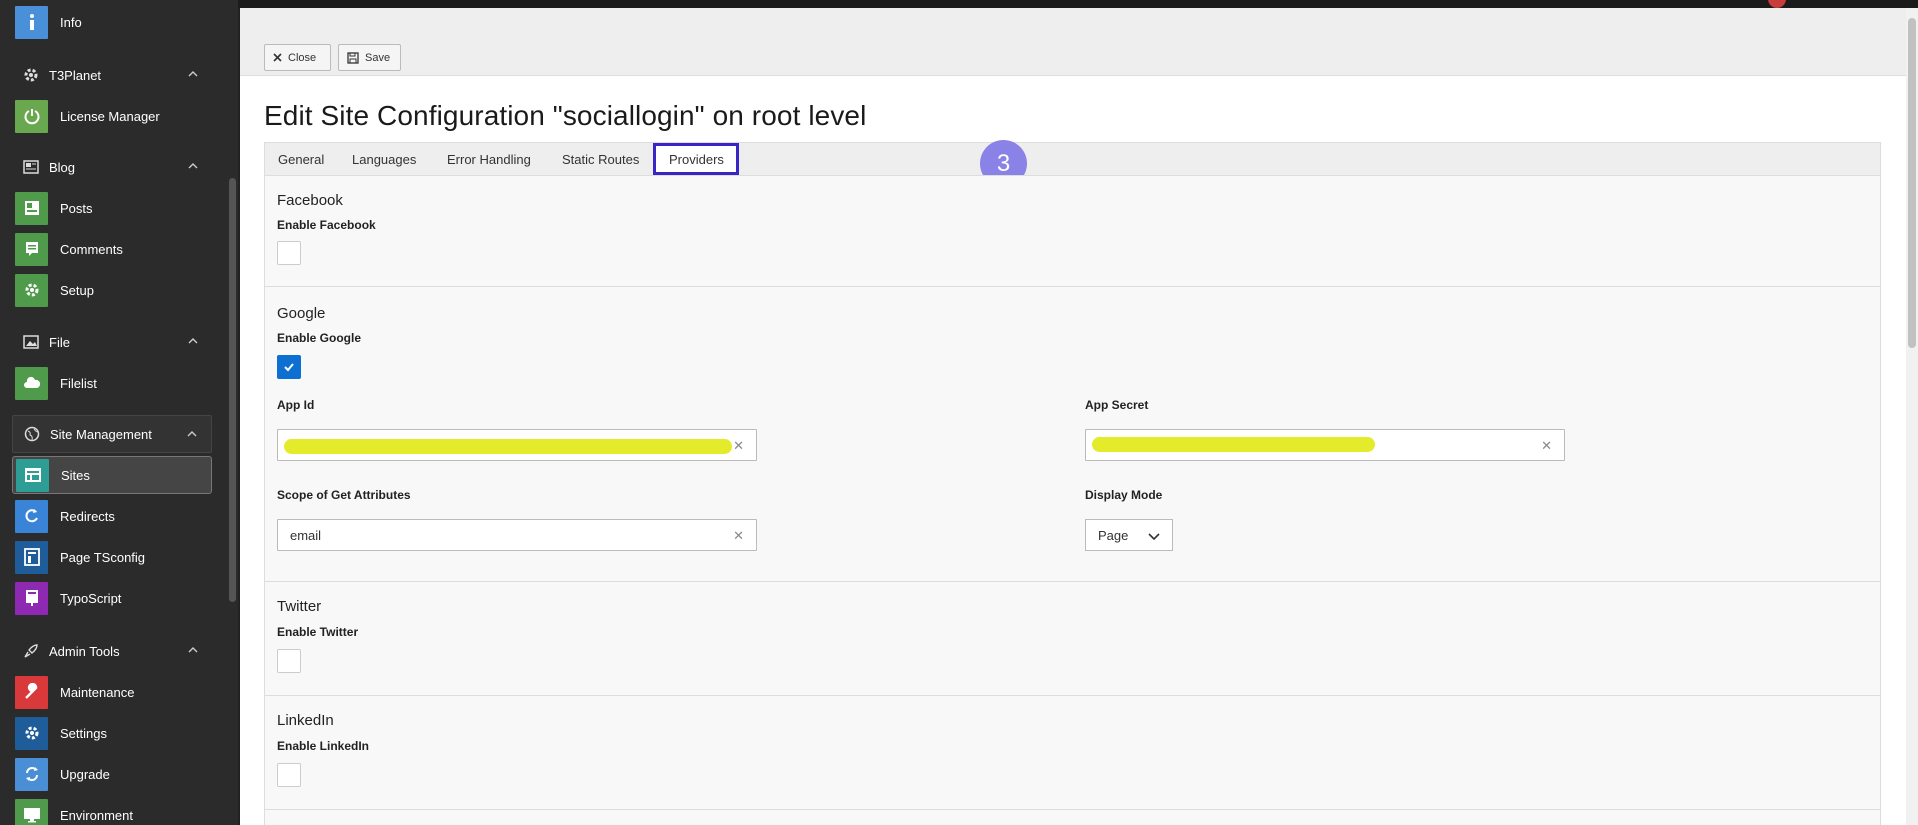 This screenshot has height=825, width=1918. Describe the element at coordinates (31, 692) in the screenshot. I see `wrench-icon` at that location.